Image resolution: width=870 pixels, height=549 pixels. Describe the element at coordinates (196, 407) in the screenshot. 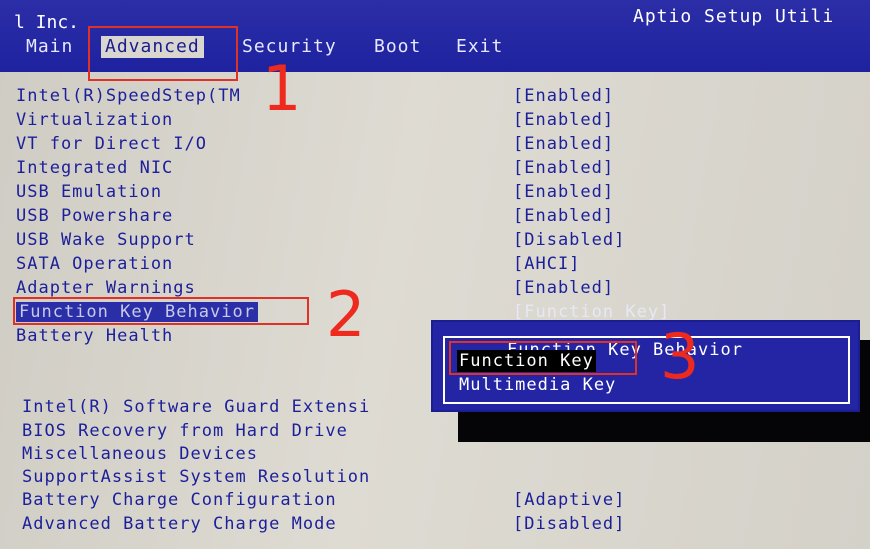

I see `setting-sgx-label: Intel(R) Software Guard Extensi` at that location.